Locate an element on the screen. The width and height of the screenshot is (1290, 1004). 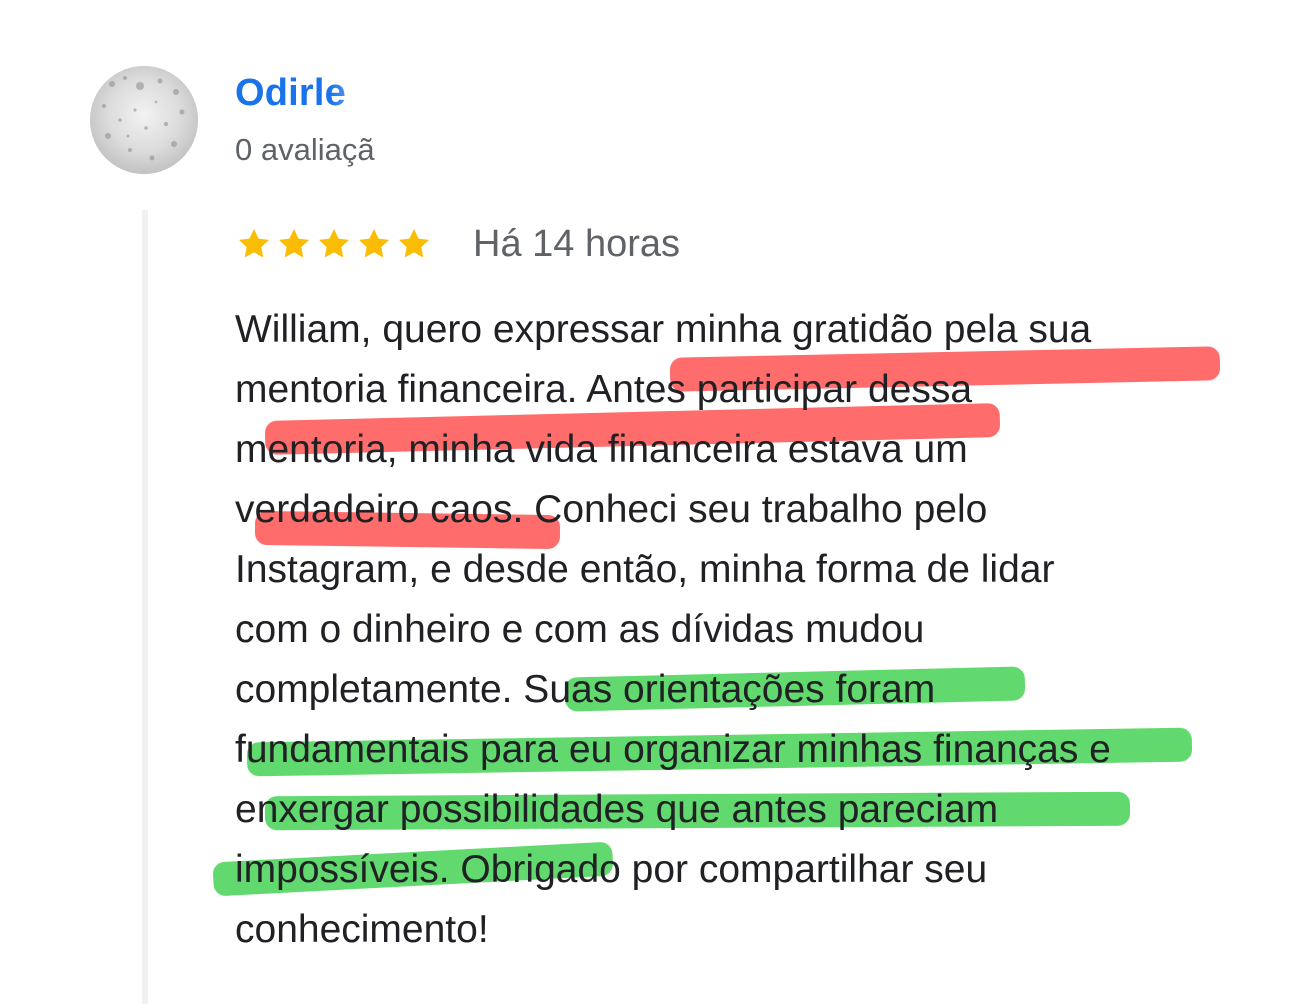
review-line: com o dinheiro e com as dívidas mudou is located at coordinates (580, 629).